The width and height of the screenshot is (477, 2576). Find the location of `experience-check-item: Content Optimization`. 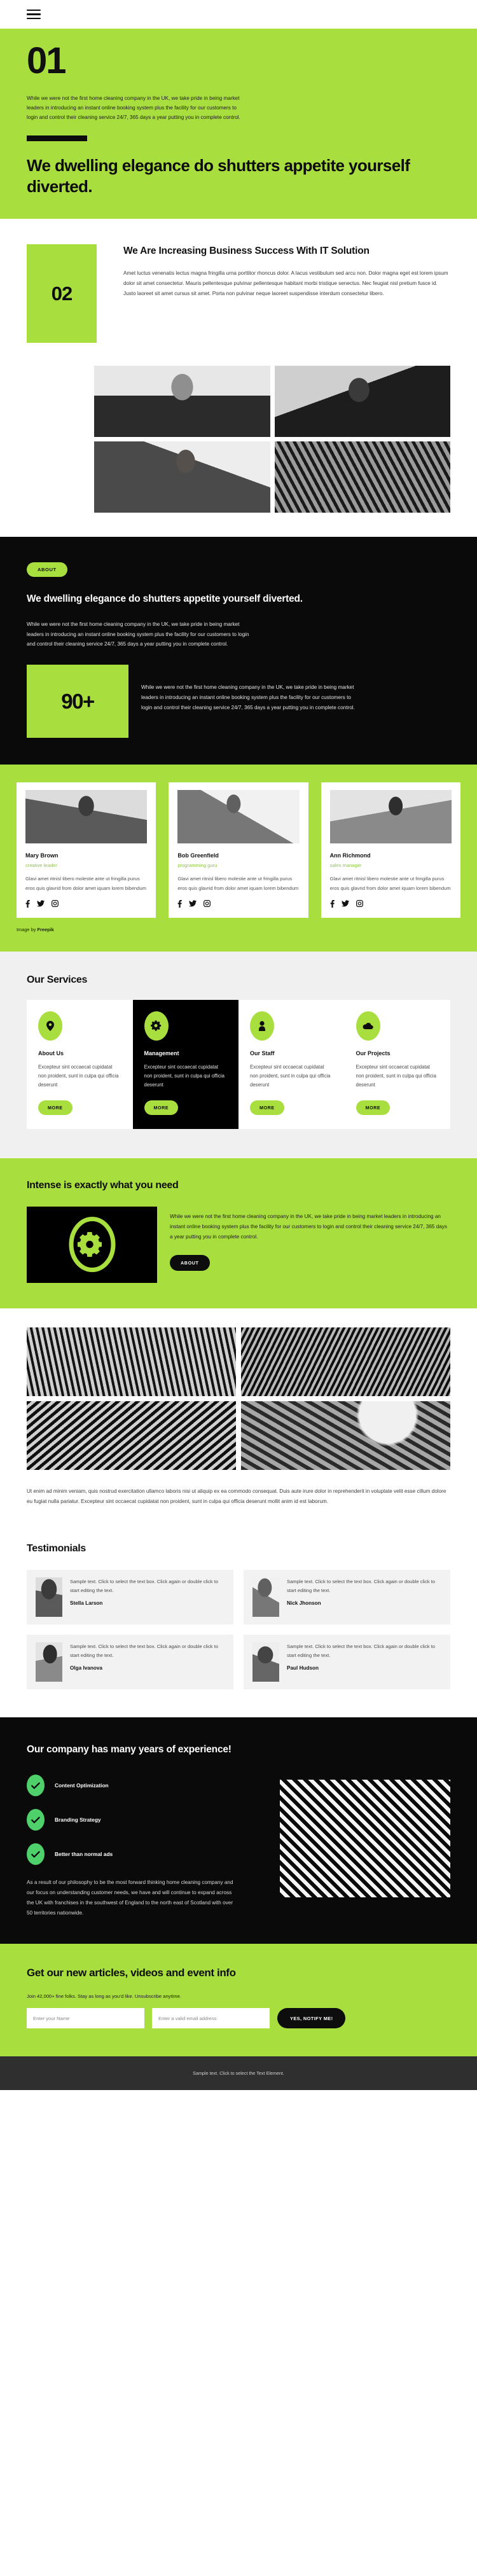

experience-check-item: Content Optimization is located at coordinates (146, 1786).